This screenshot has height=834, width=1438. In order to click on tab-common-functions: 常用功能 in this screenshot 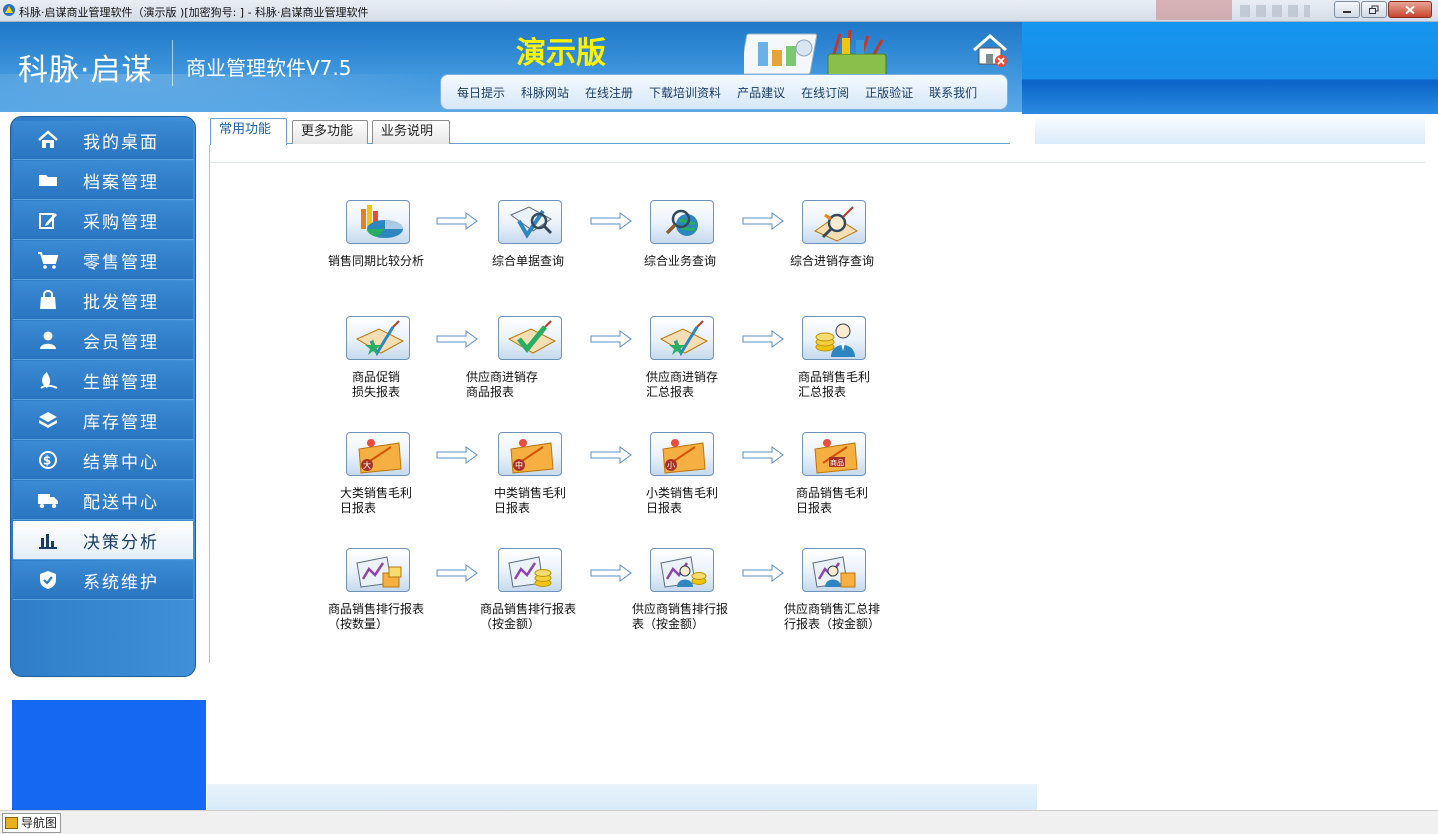, I will do `click(248, 131)`.